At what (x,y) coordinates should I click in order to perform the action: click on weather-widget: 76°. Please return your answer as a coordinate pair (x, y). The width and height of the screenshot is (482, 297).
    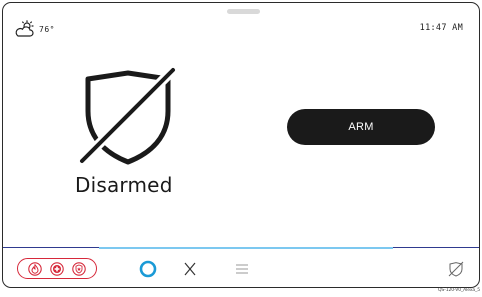
    Looking at the image, I should click on (35, 29).